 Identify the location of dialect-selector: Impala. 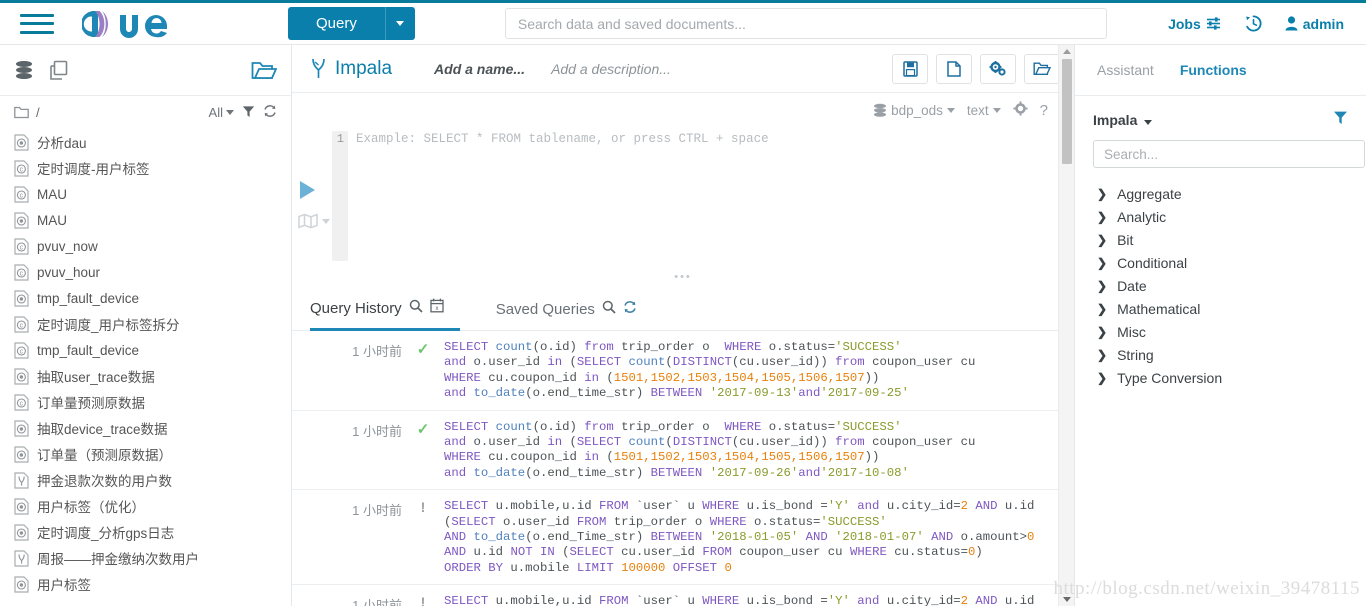
(1123, 120).